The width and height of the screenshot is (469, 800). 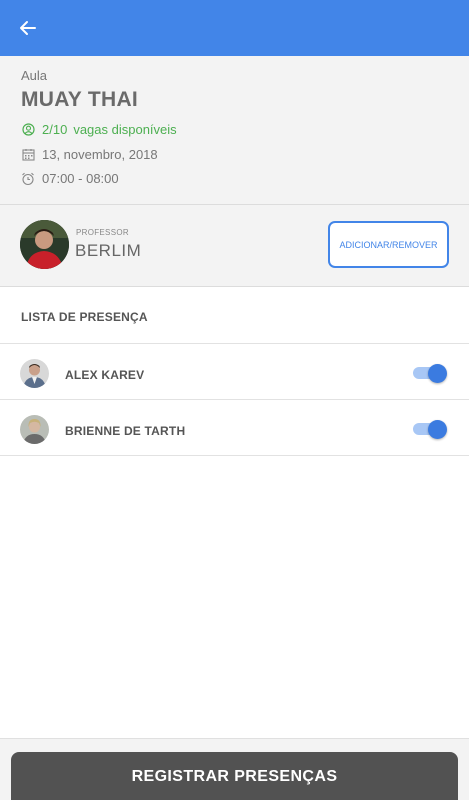 I want to click on professor-name: BERLIM, so click(x=108, y=250).